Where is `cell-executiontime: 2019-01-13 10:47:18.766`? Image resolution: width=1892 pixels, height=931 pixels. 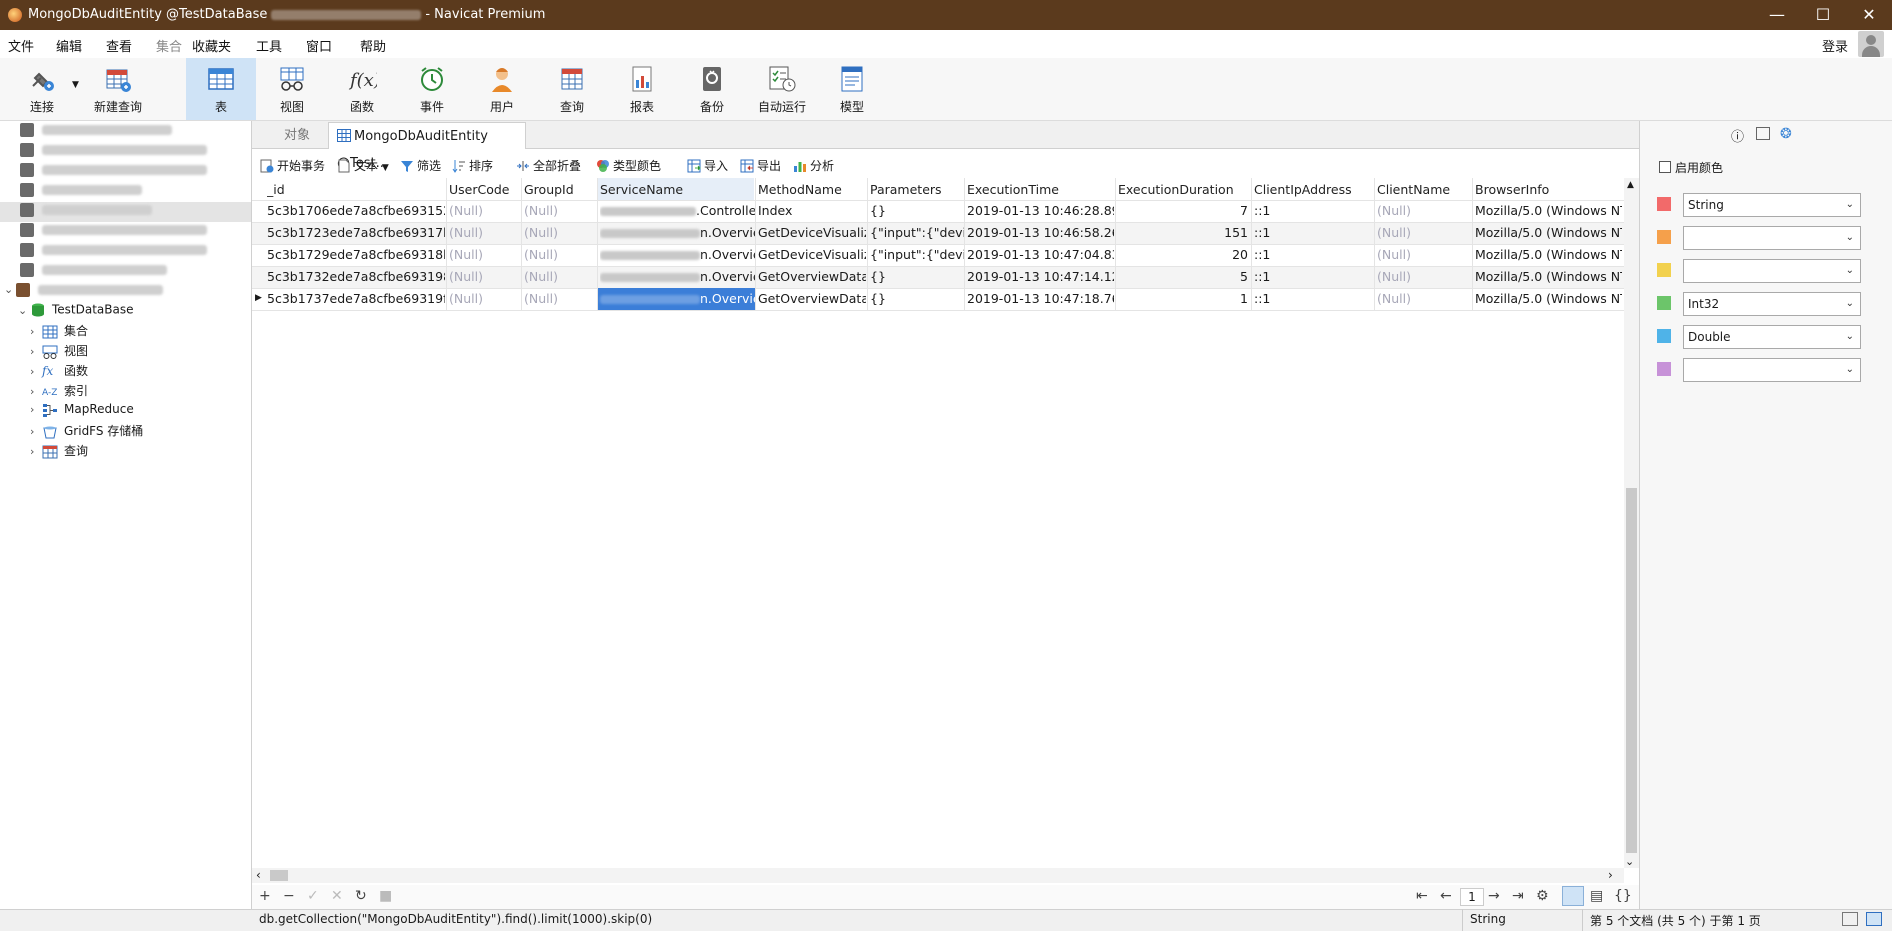
cell-executiontime: 2019-01-13 10:47:18.766 is located at coordinates (1040, 299).